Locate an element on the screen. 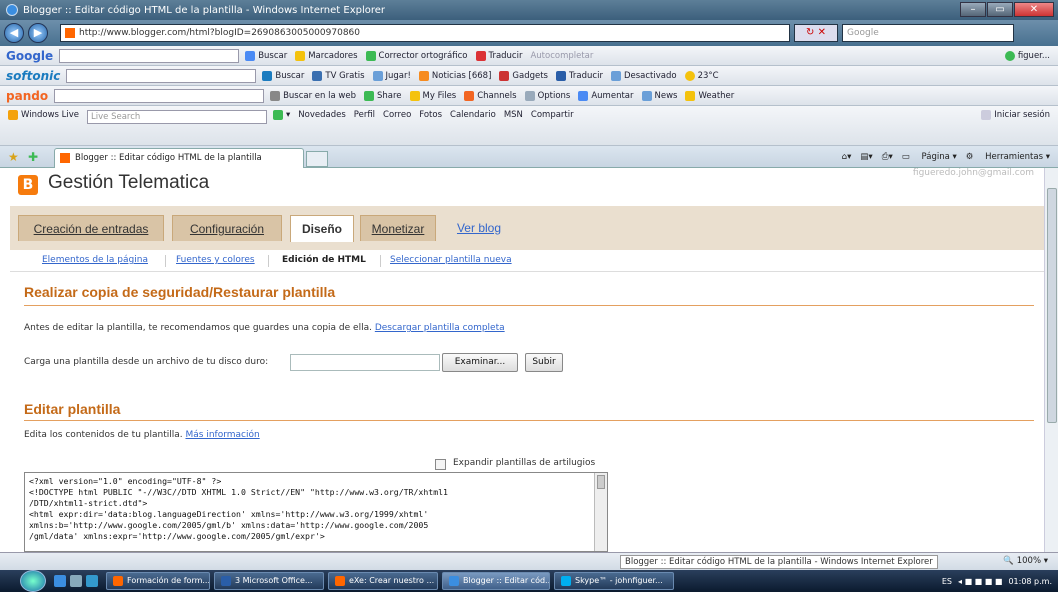 The height and width of the screenshot is (592, 1058). ie-quicklaunch-icon is located at coordinates (60, 581).